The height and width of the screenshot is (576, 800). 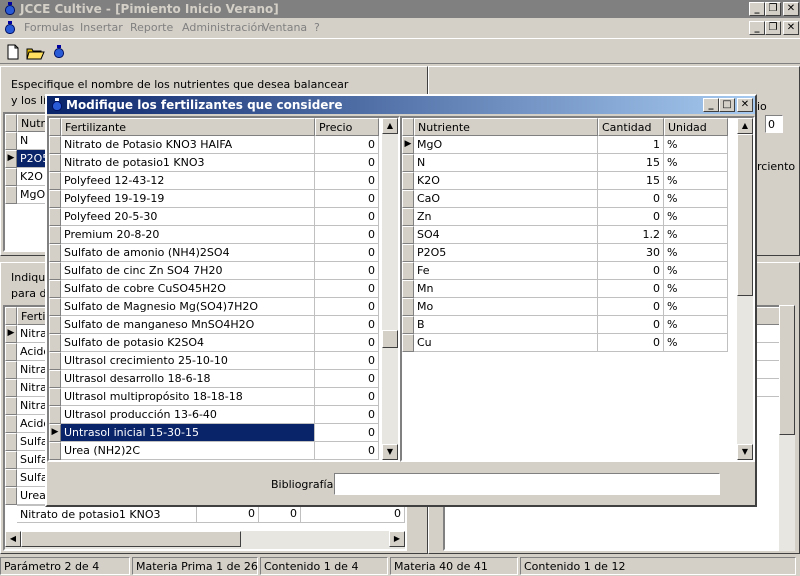 What do you see at coordinates (35, 52) in the screenshot?
I see `open-folder-button` at bounding box center [35, 52].